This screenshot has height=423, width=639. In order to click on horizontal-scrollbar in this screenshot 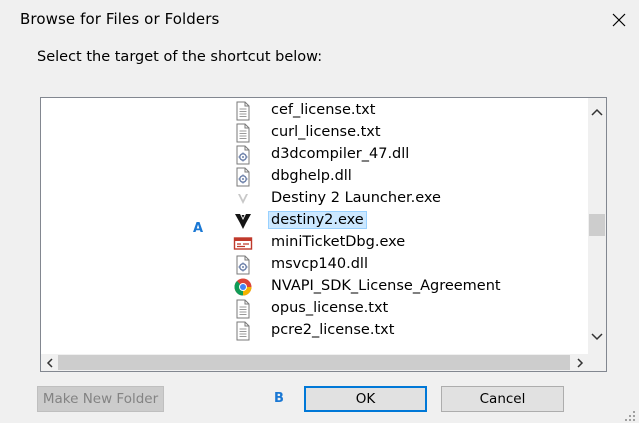, I will do `click(314, 362)`.